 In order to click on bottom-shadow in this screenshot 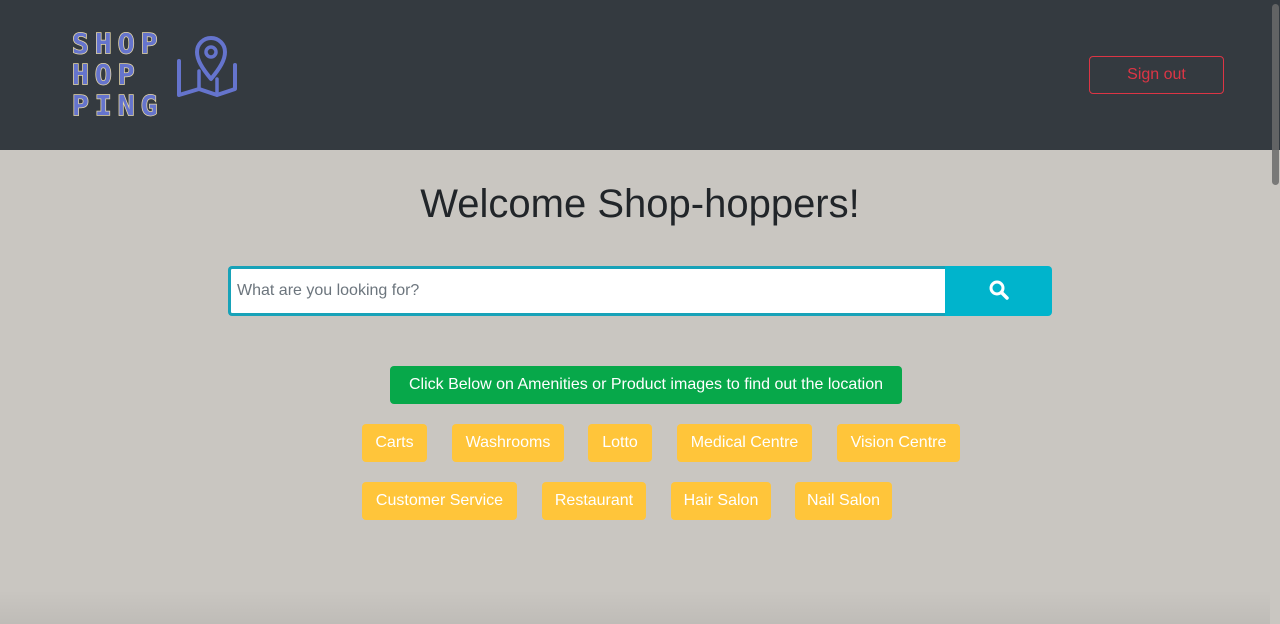, I will do `click(635, 607)`.